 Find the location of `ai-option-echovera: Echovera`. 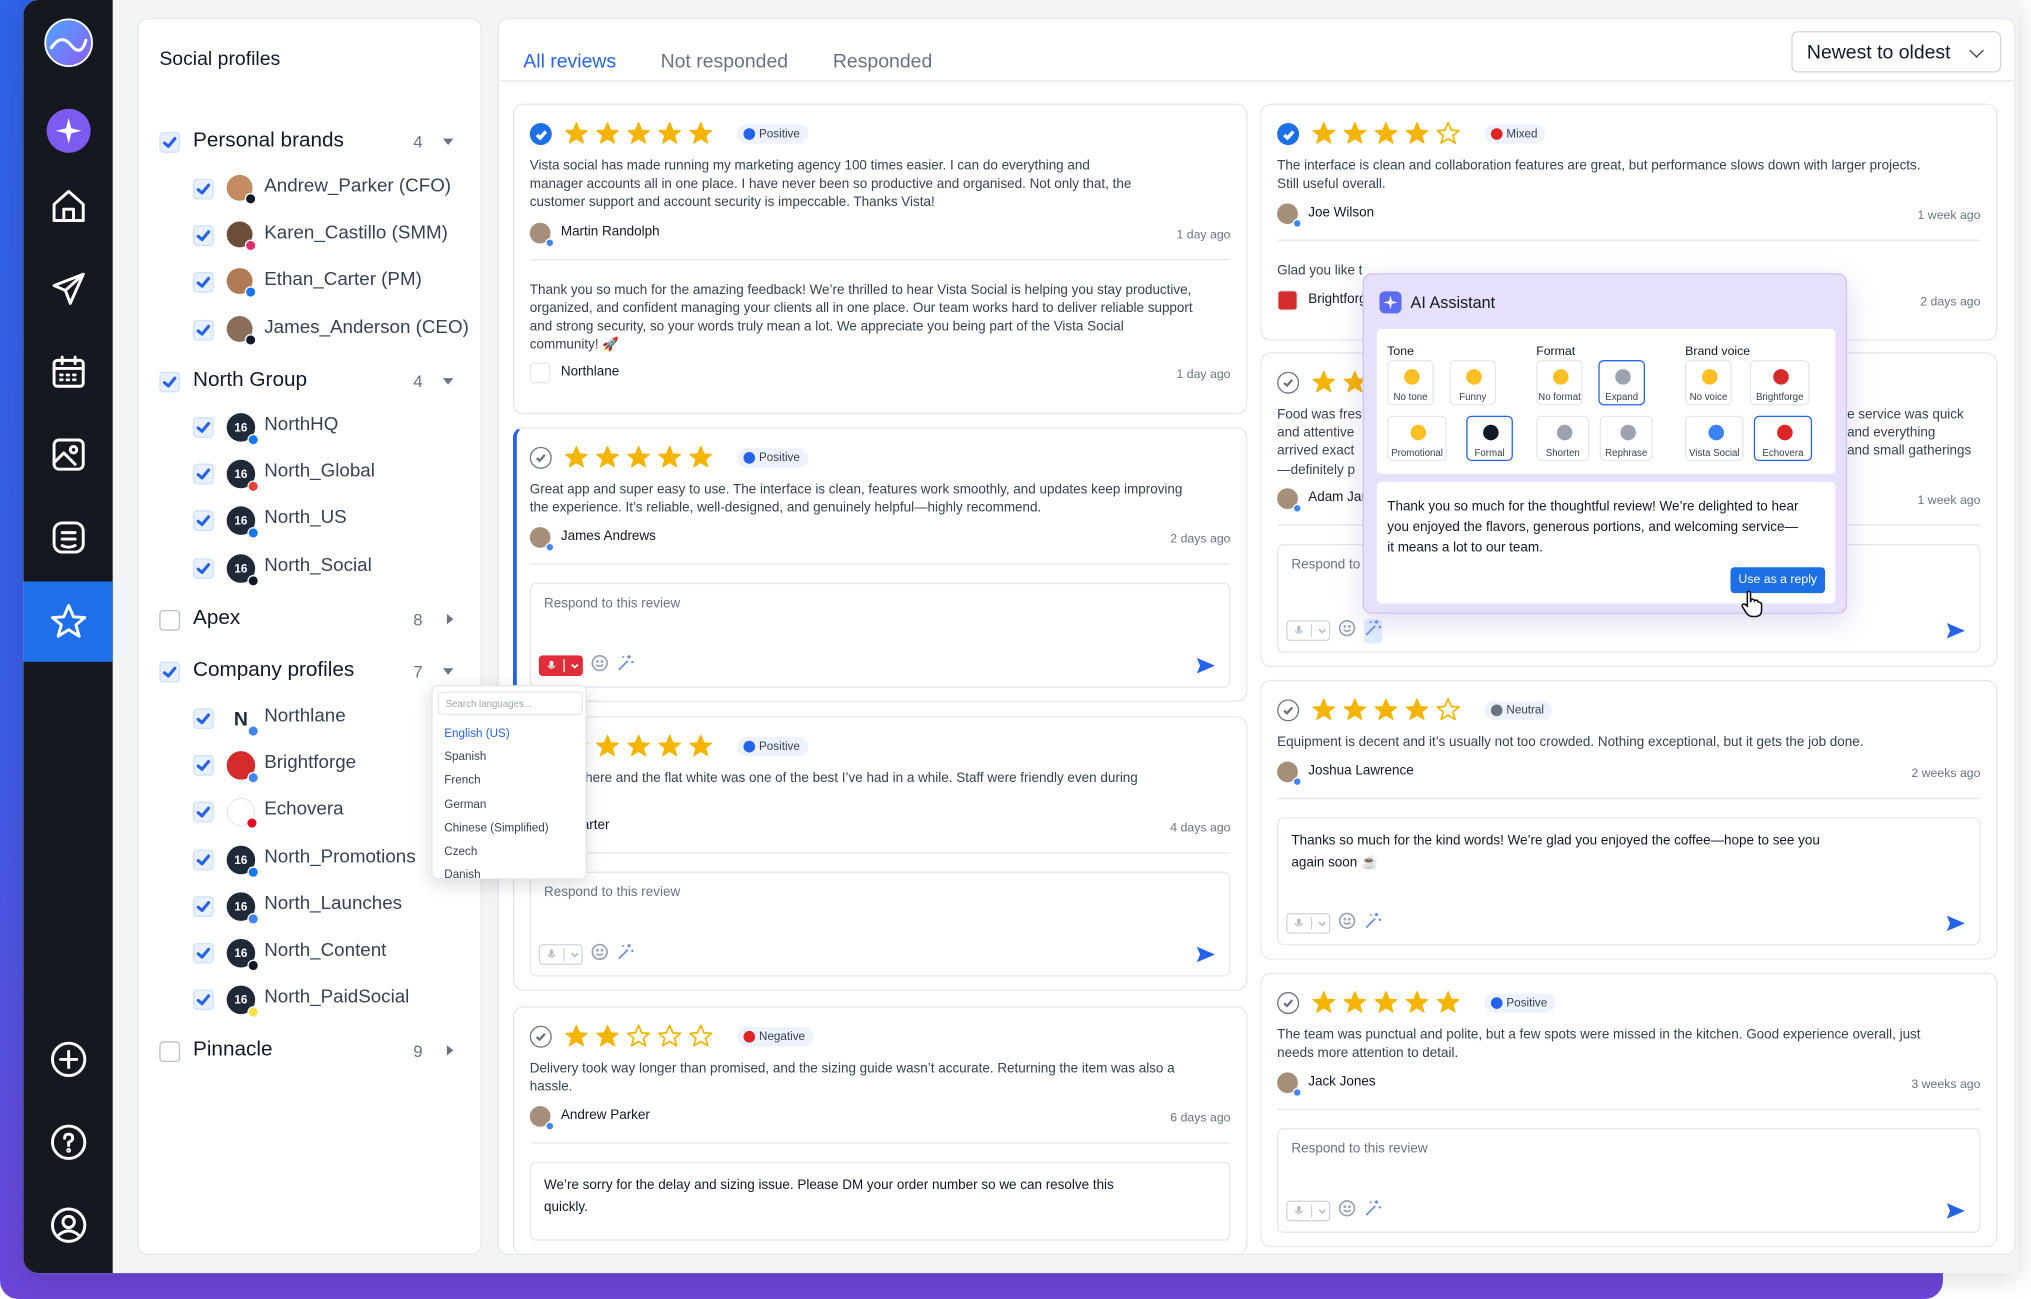

ai-option-echovera: Echovera is located at coordinates (1783, 438).